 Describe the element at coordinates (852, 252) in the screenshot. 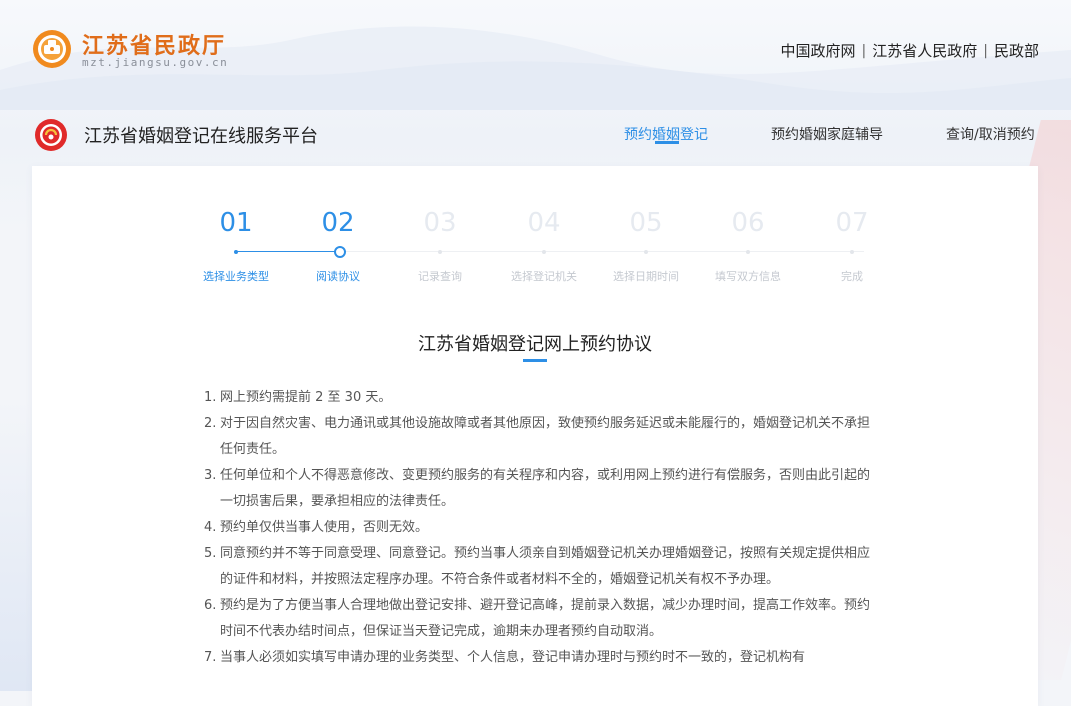

I see `step-7-dot` at that location.